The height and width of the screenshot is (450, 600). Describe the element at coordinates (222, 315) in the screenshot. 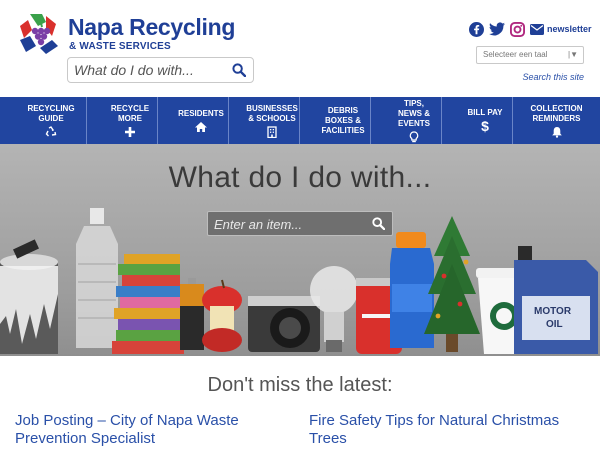

I see `apple-core-image` at that location.